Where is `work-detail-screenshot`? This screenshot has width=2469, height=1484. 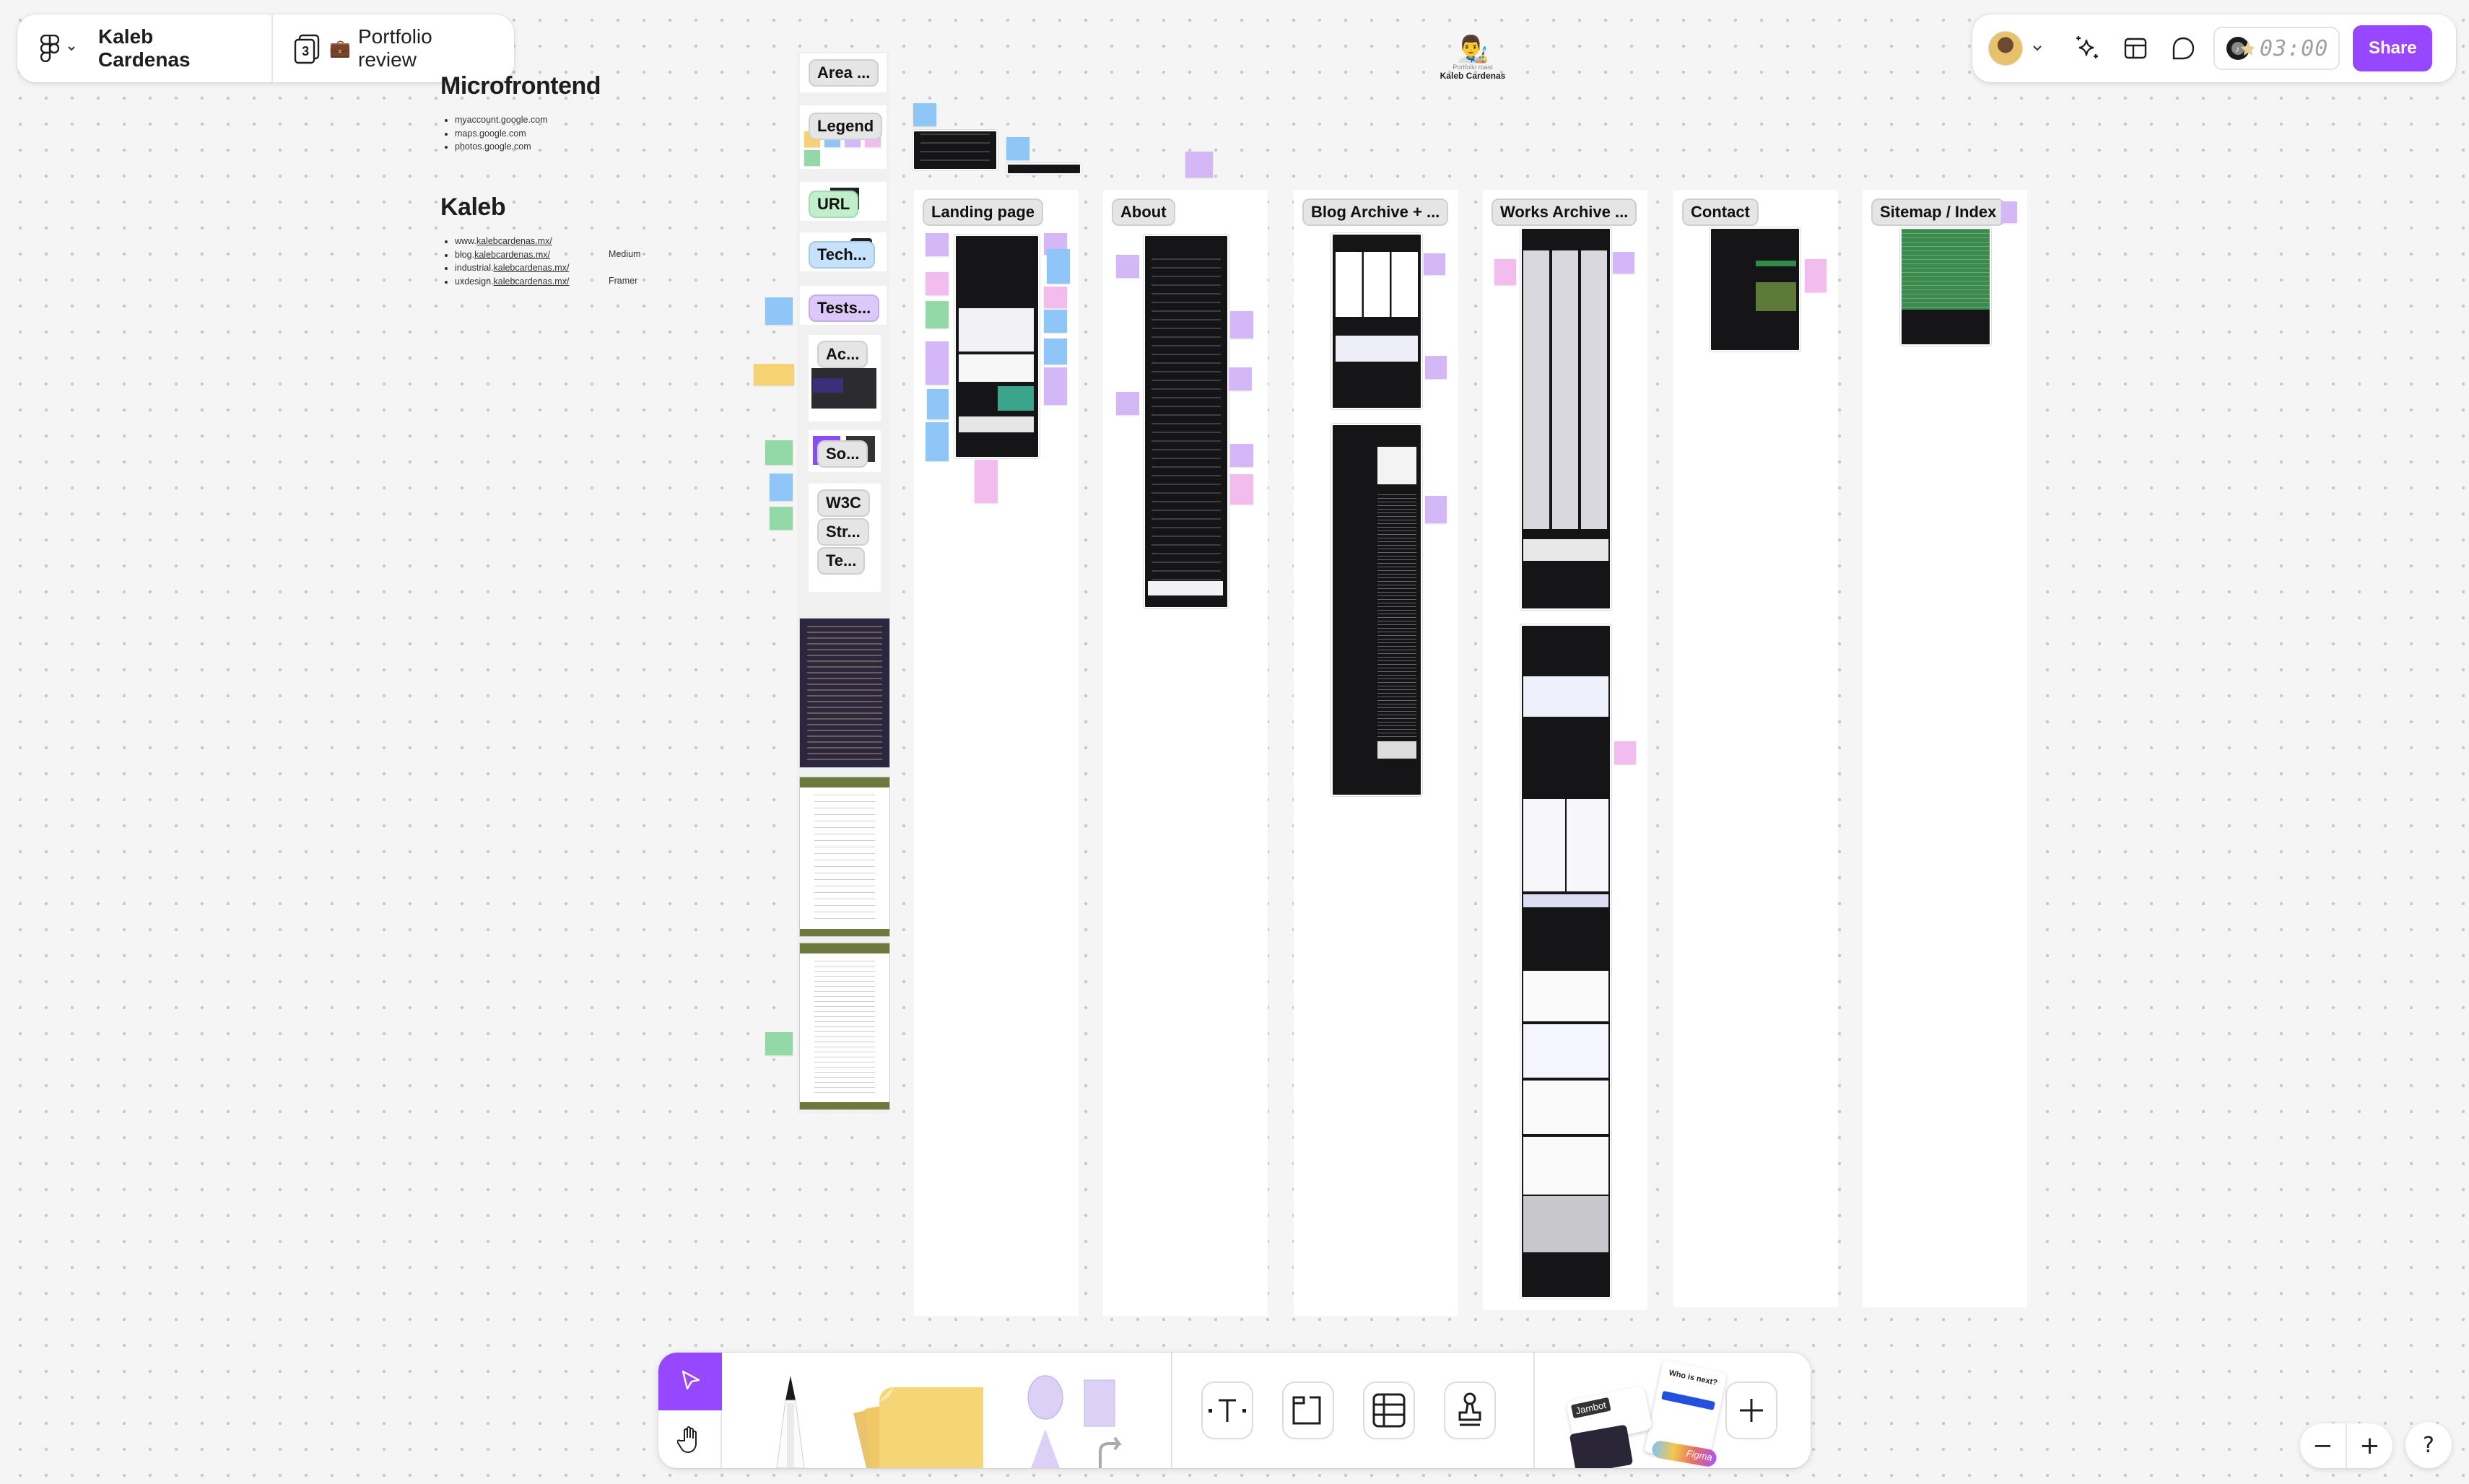
work-detail-screenshot is located at coordinates (1566, 961).